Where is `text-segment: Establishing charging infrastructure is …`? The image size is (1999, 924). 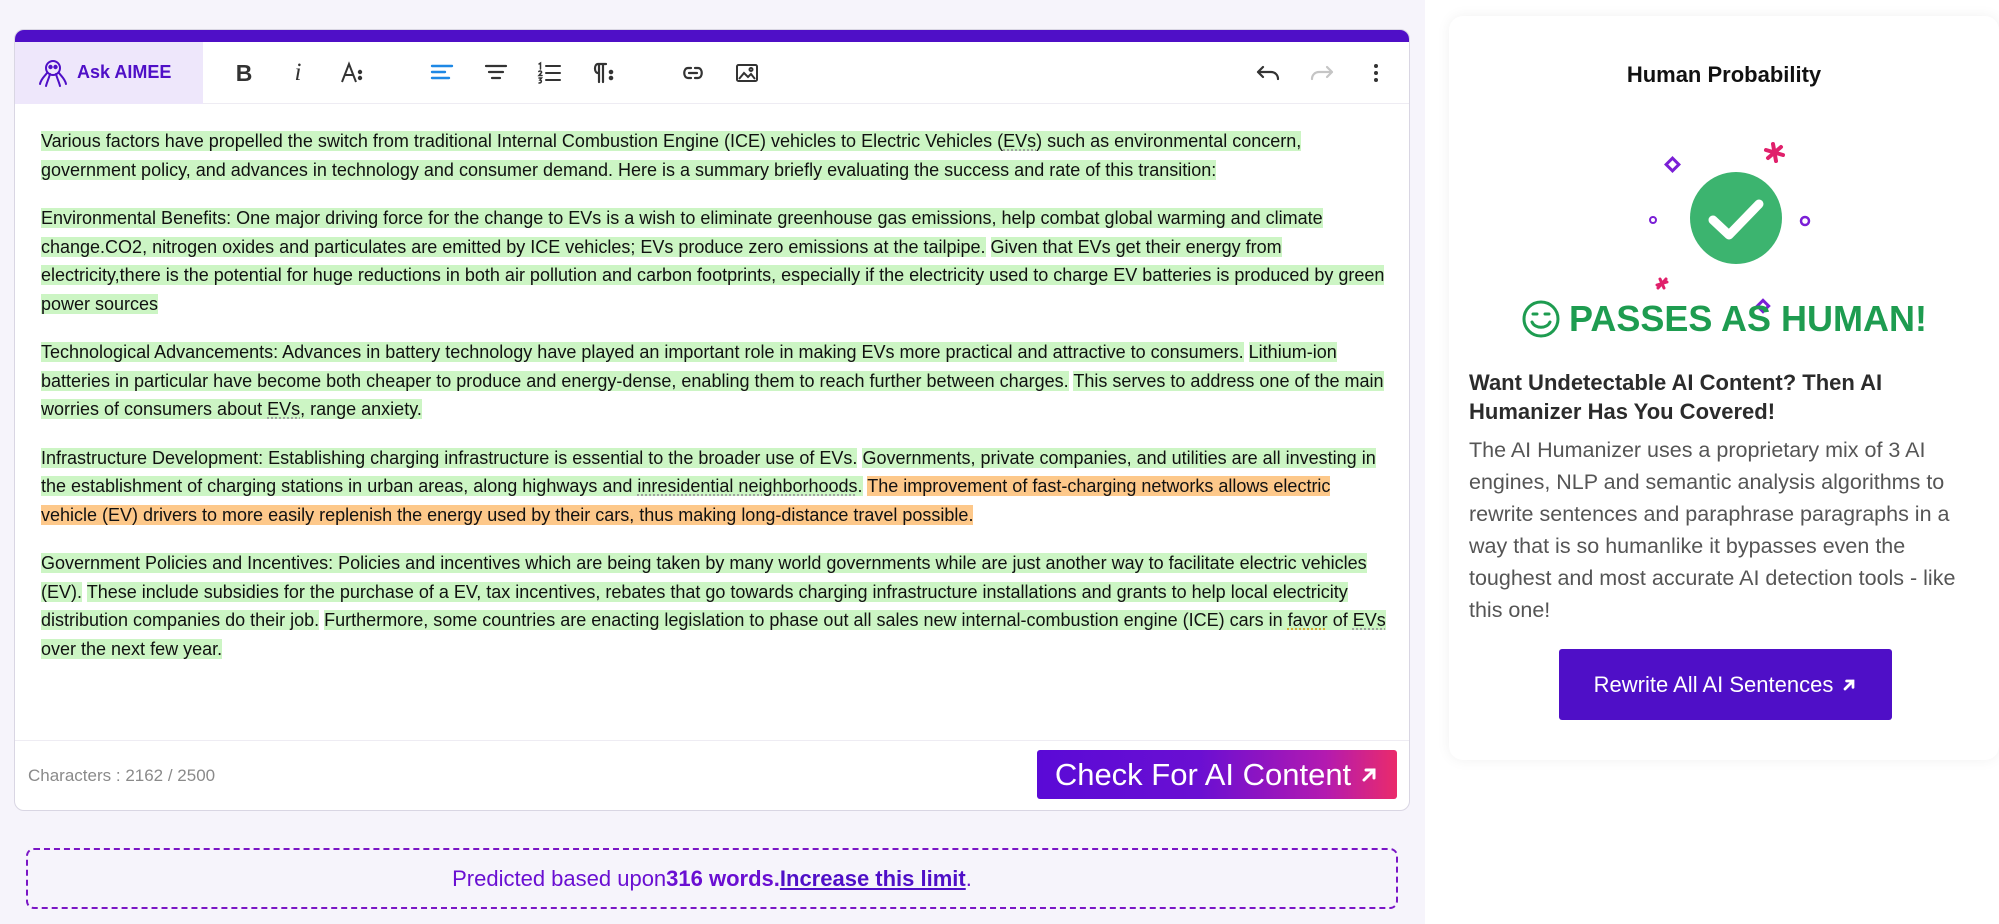
text-segment: Establishing charging infrastructure is … is located at coordinates (563, 457).